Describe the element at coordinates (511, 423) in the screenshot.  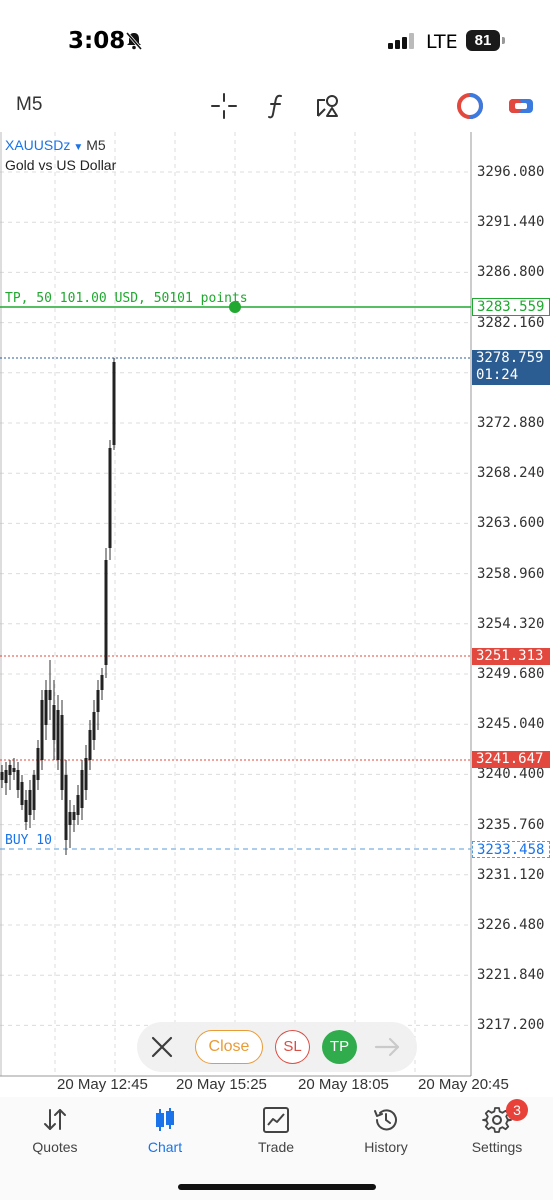
I see `price-axis-label: 3272.880` at that location.